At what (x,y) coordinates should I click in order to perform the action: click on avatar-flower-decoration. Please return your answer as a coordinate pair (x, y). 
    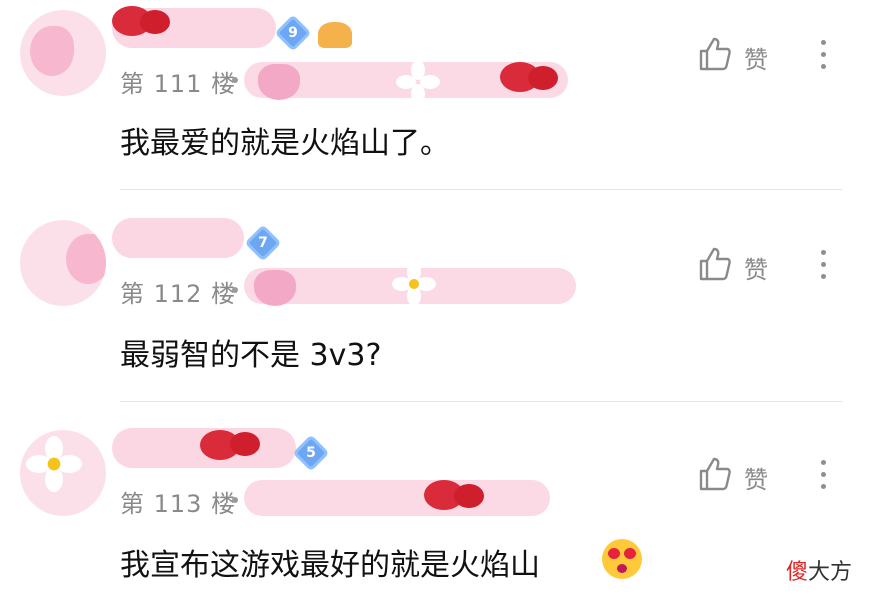
    Looking at the image, I should click on (54, 464).